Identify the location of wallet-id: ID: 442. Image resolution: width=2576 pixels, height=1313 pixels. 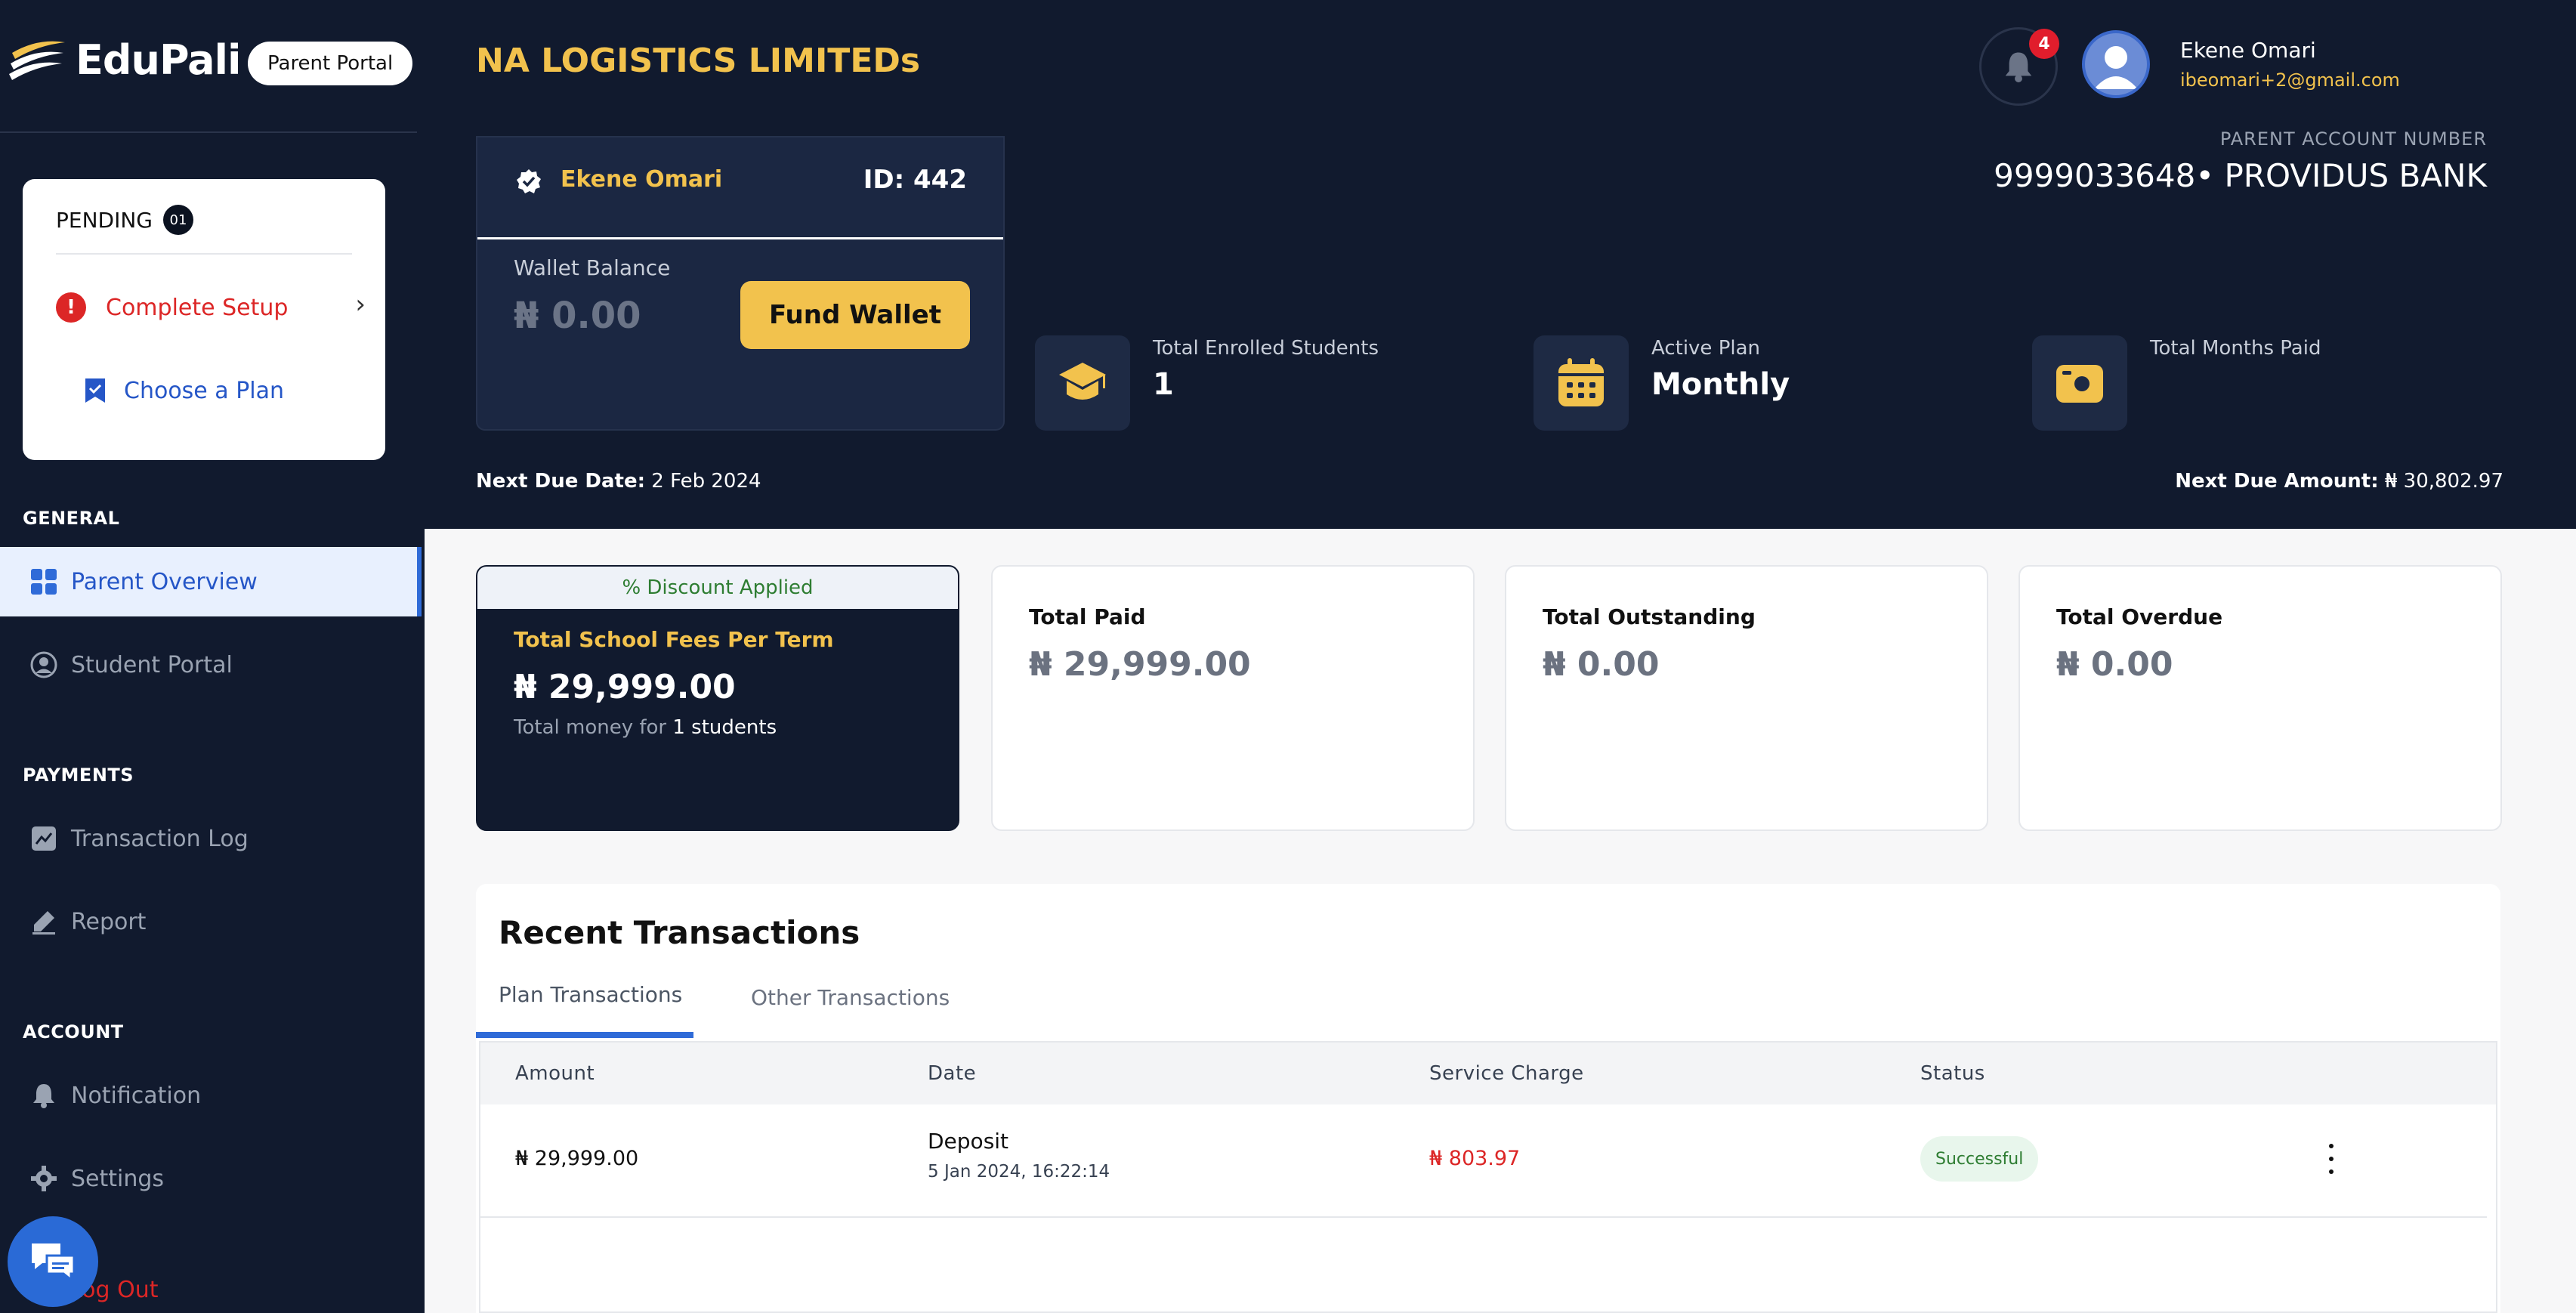
(915, 180).